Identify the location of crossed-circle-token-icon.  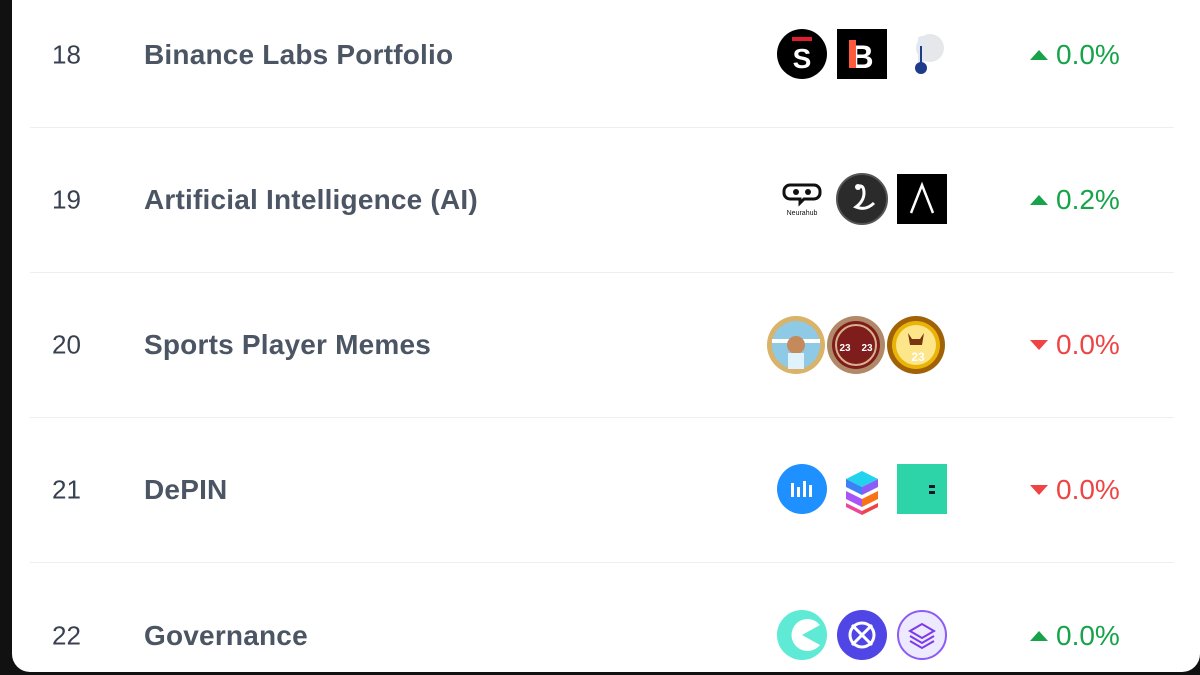
(862, 635).